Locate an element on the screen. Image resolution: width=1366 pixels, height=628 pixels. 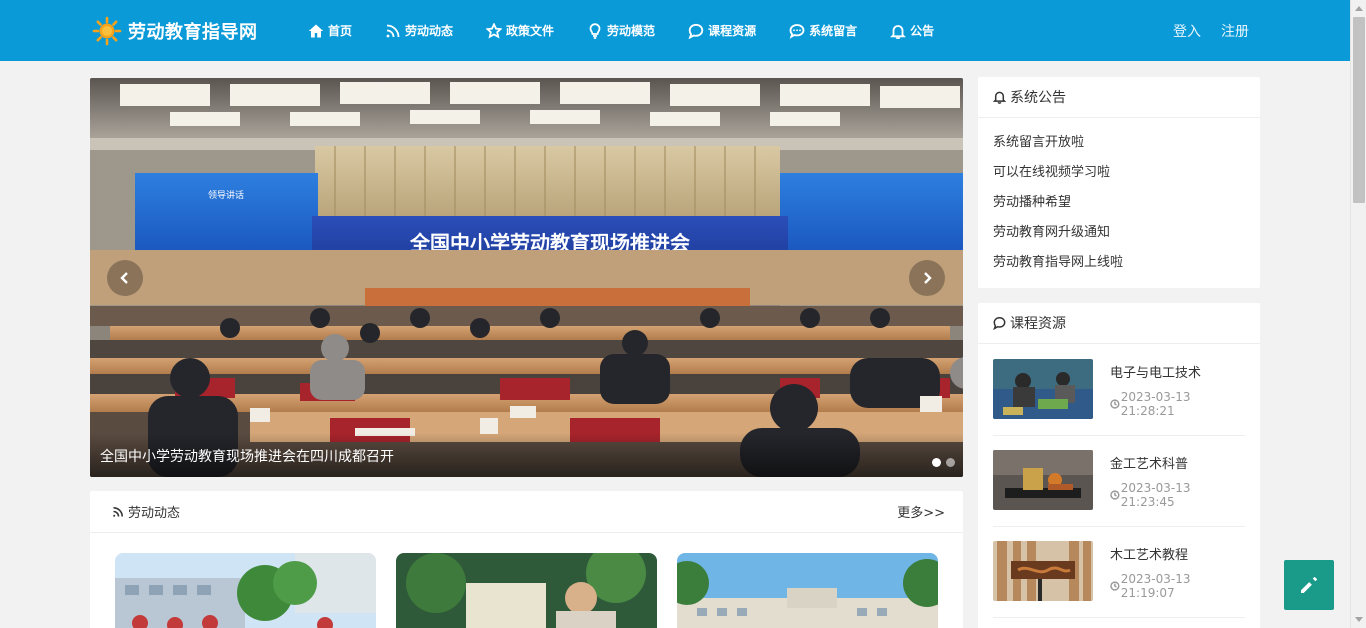
course-item: 金工艺术科普 2023-03-13 21:23:45 is located at coordinates (1119, 481).